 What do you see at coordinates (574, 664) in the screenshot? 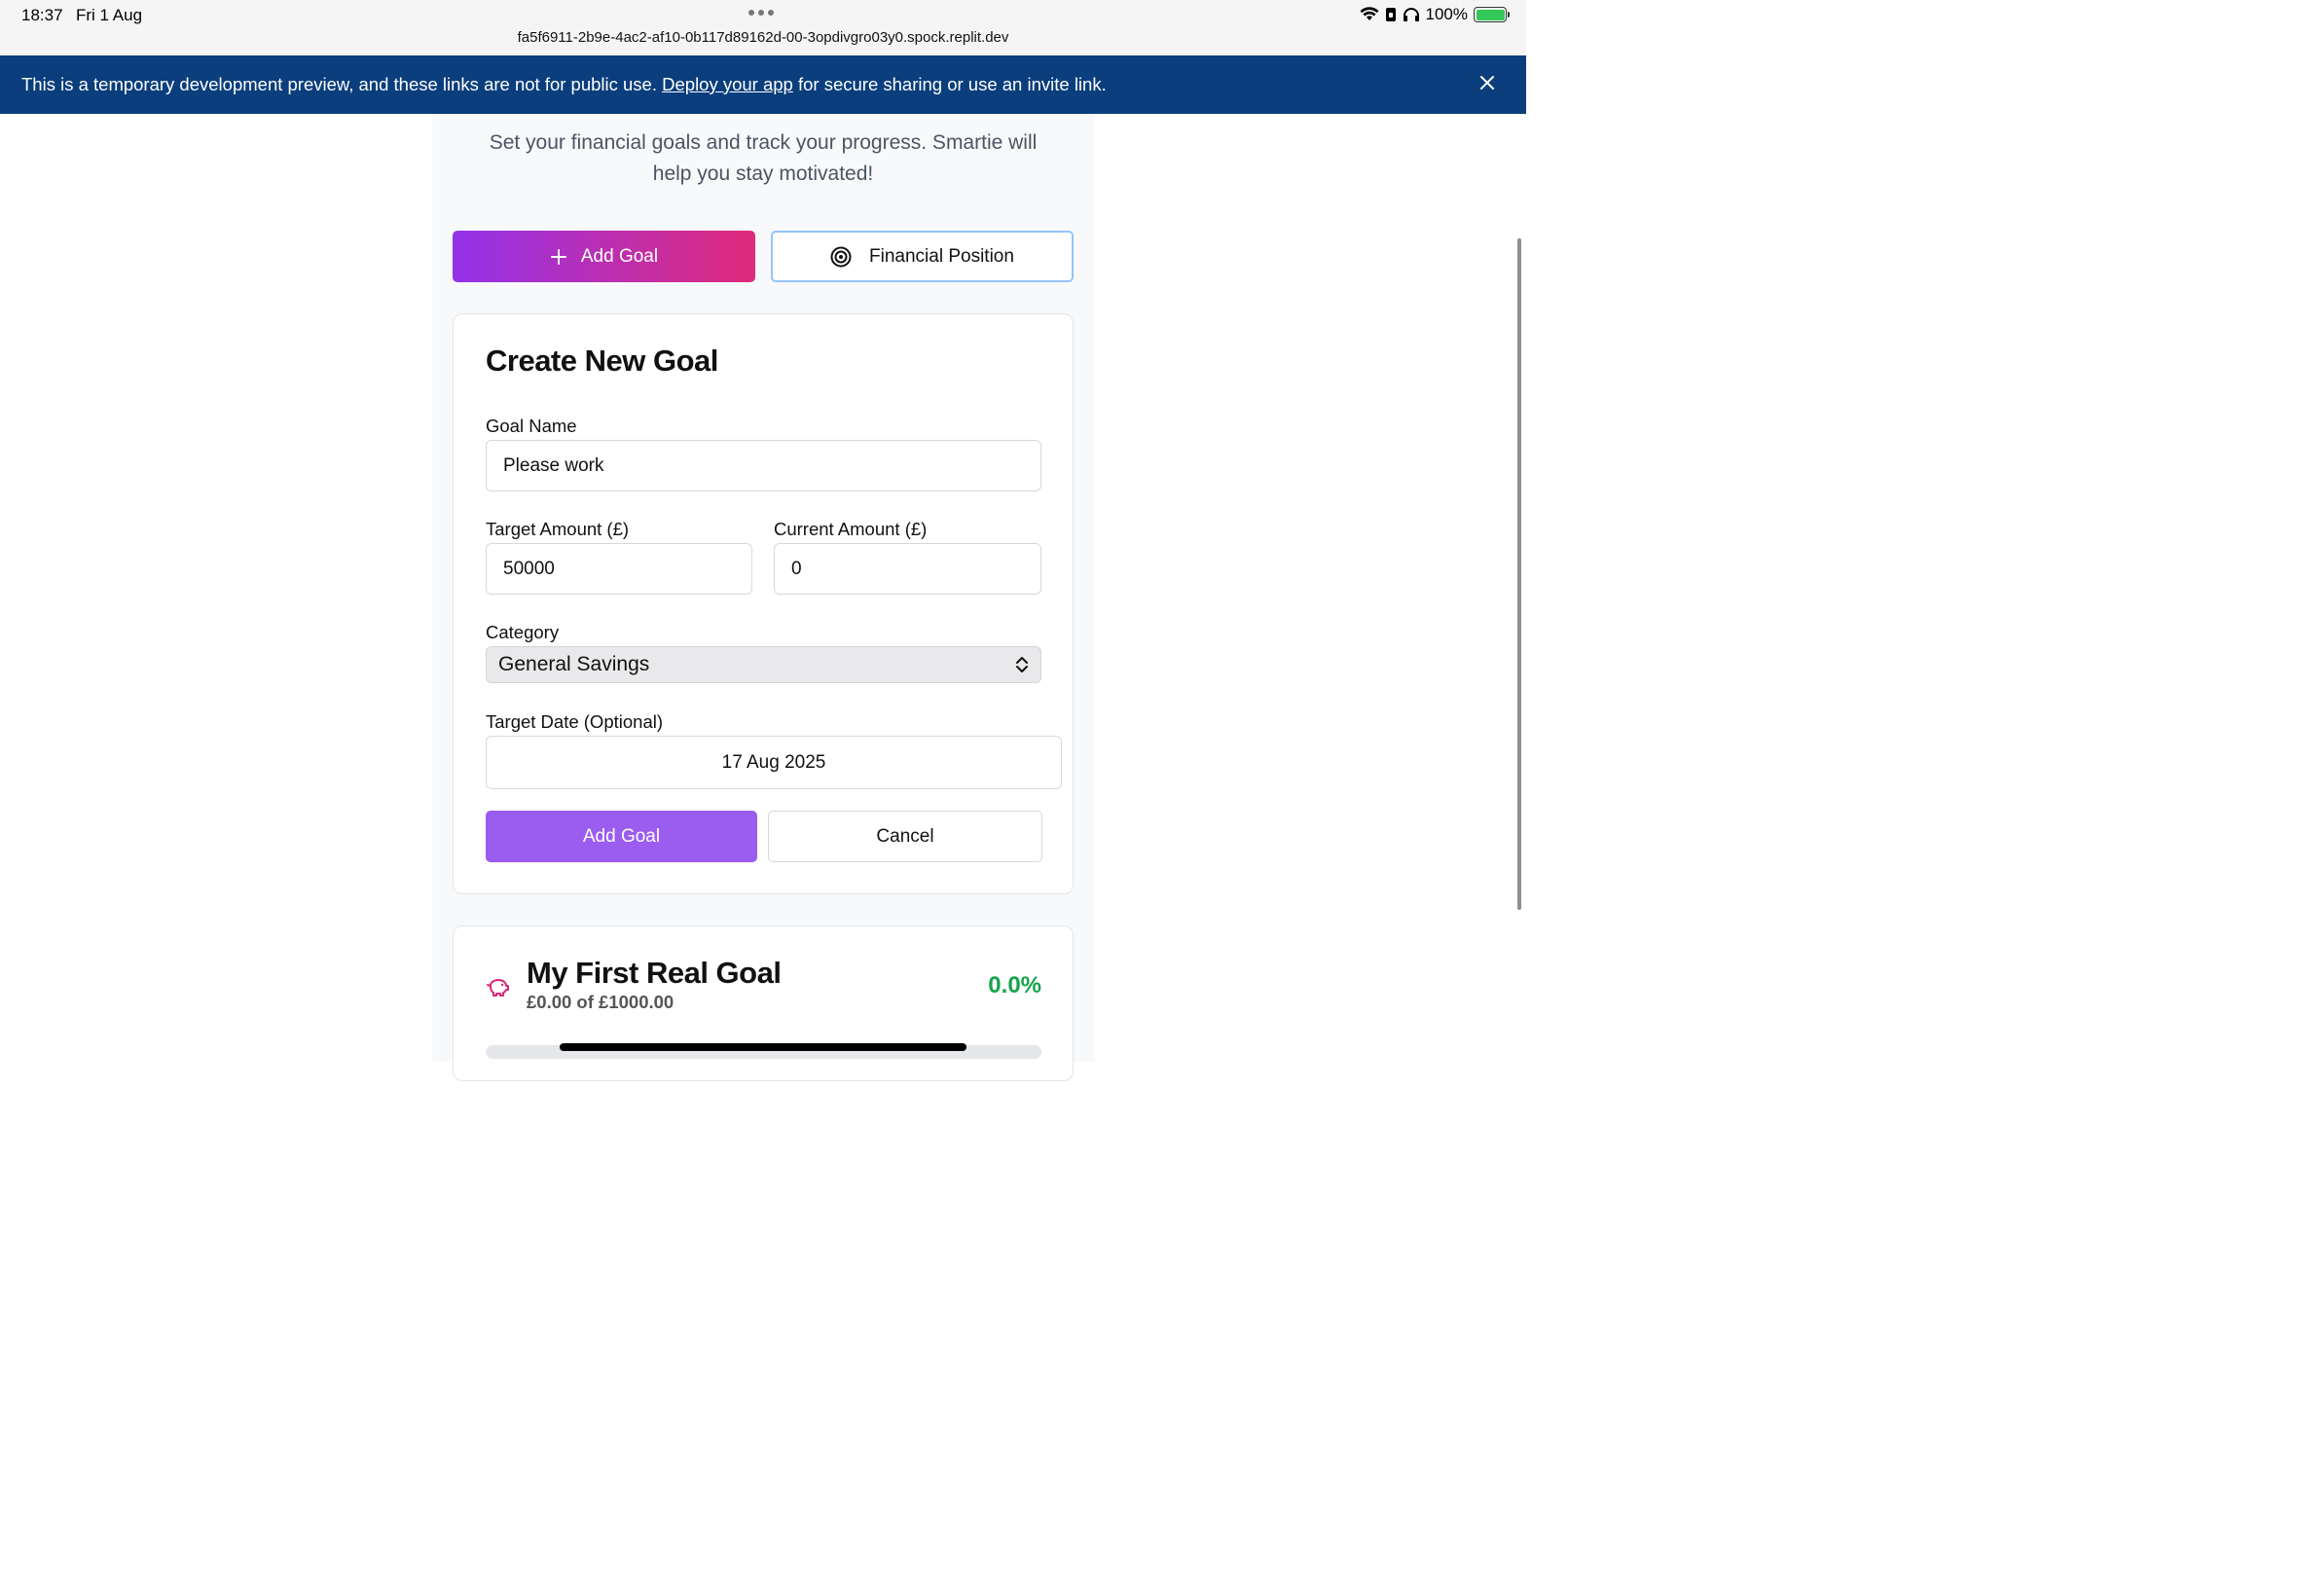
I see `category-value: General Savings` at bounding box center [574, 664].